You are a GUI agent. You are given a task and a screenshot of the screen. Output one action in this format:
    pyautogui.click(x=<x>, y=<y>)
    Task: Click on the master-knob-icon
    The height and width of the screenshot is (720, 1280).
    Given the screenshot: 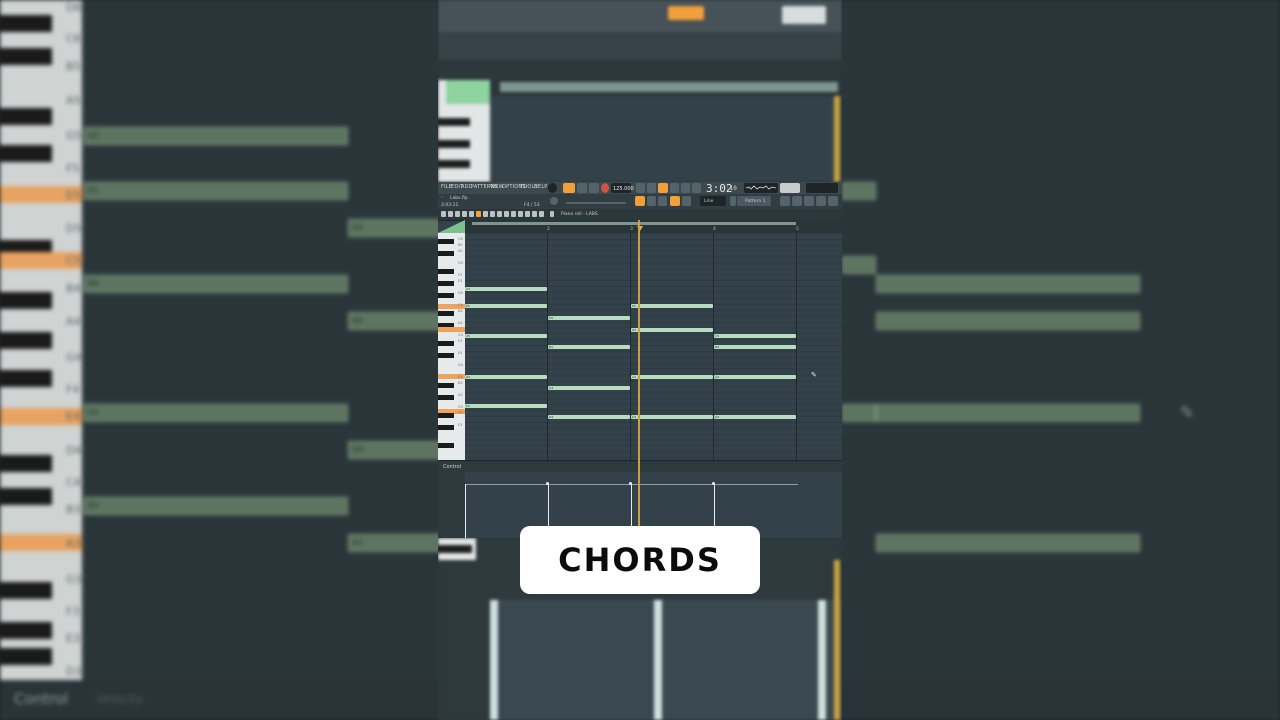 What is the action you would take?
    pyautogui.click(x=552, y=188)
    